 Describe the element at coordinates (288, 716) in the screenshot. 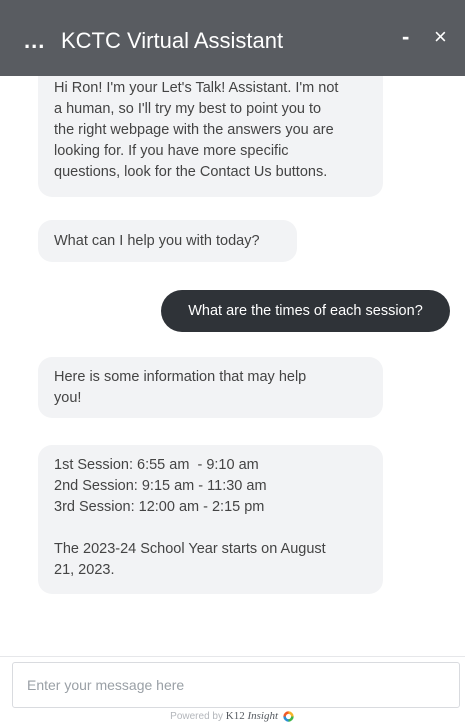

I see `k12-insight-logo-icon` at that location.